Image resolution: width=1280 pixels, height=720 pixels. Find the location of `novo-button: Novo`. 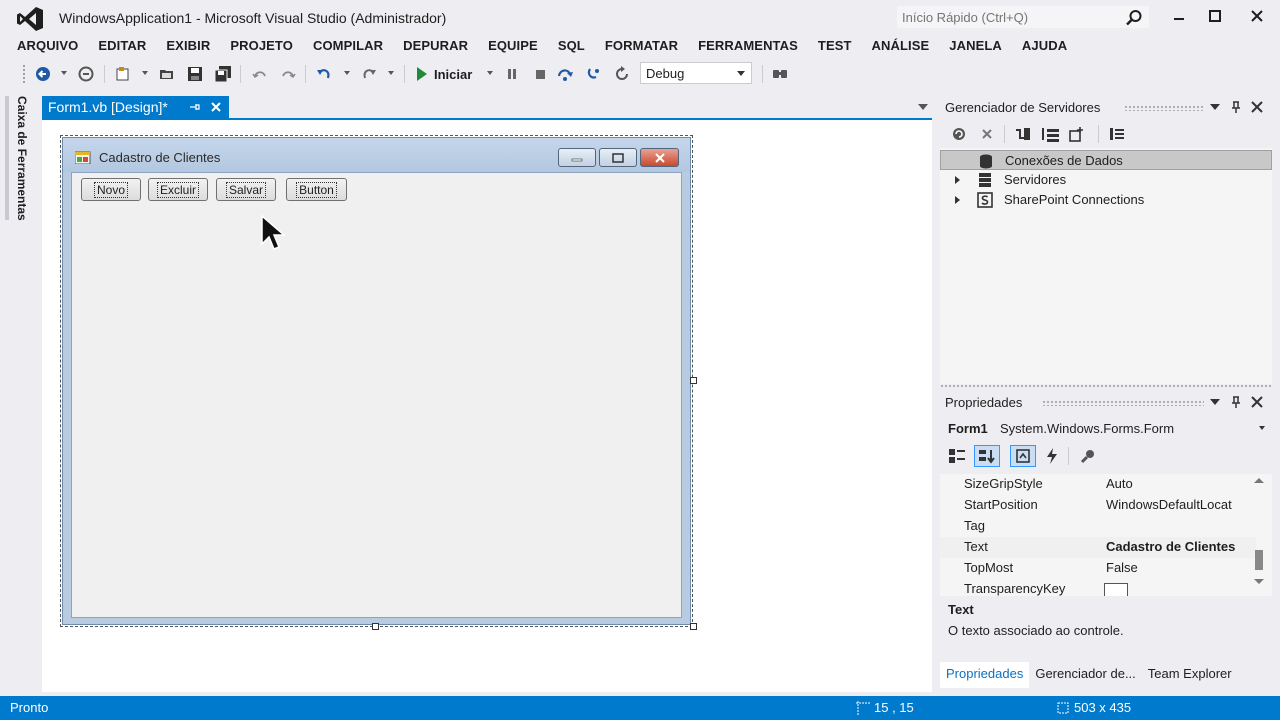

novo-button: Novo is located at coordinates (111, 189).